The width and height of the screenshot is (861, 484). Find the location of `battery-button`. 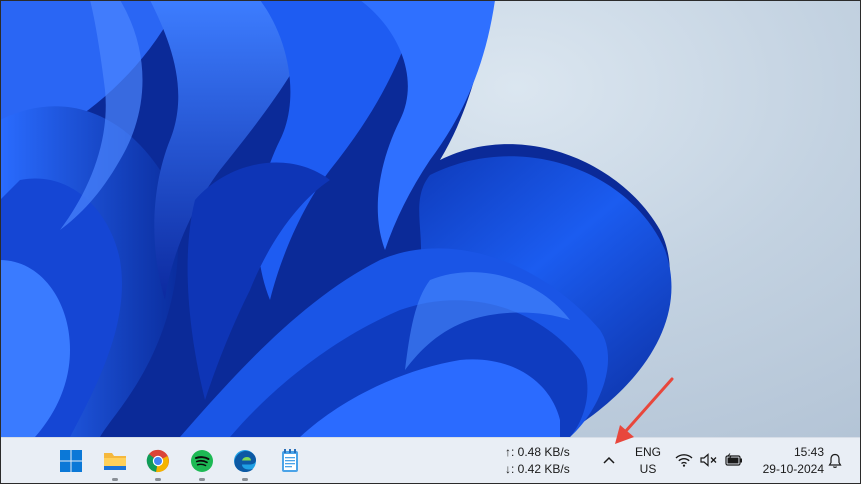

battery-button is located at coordinates (734, 460).